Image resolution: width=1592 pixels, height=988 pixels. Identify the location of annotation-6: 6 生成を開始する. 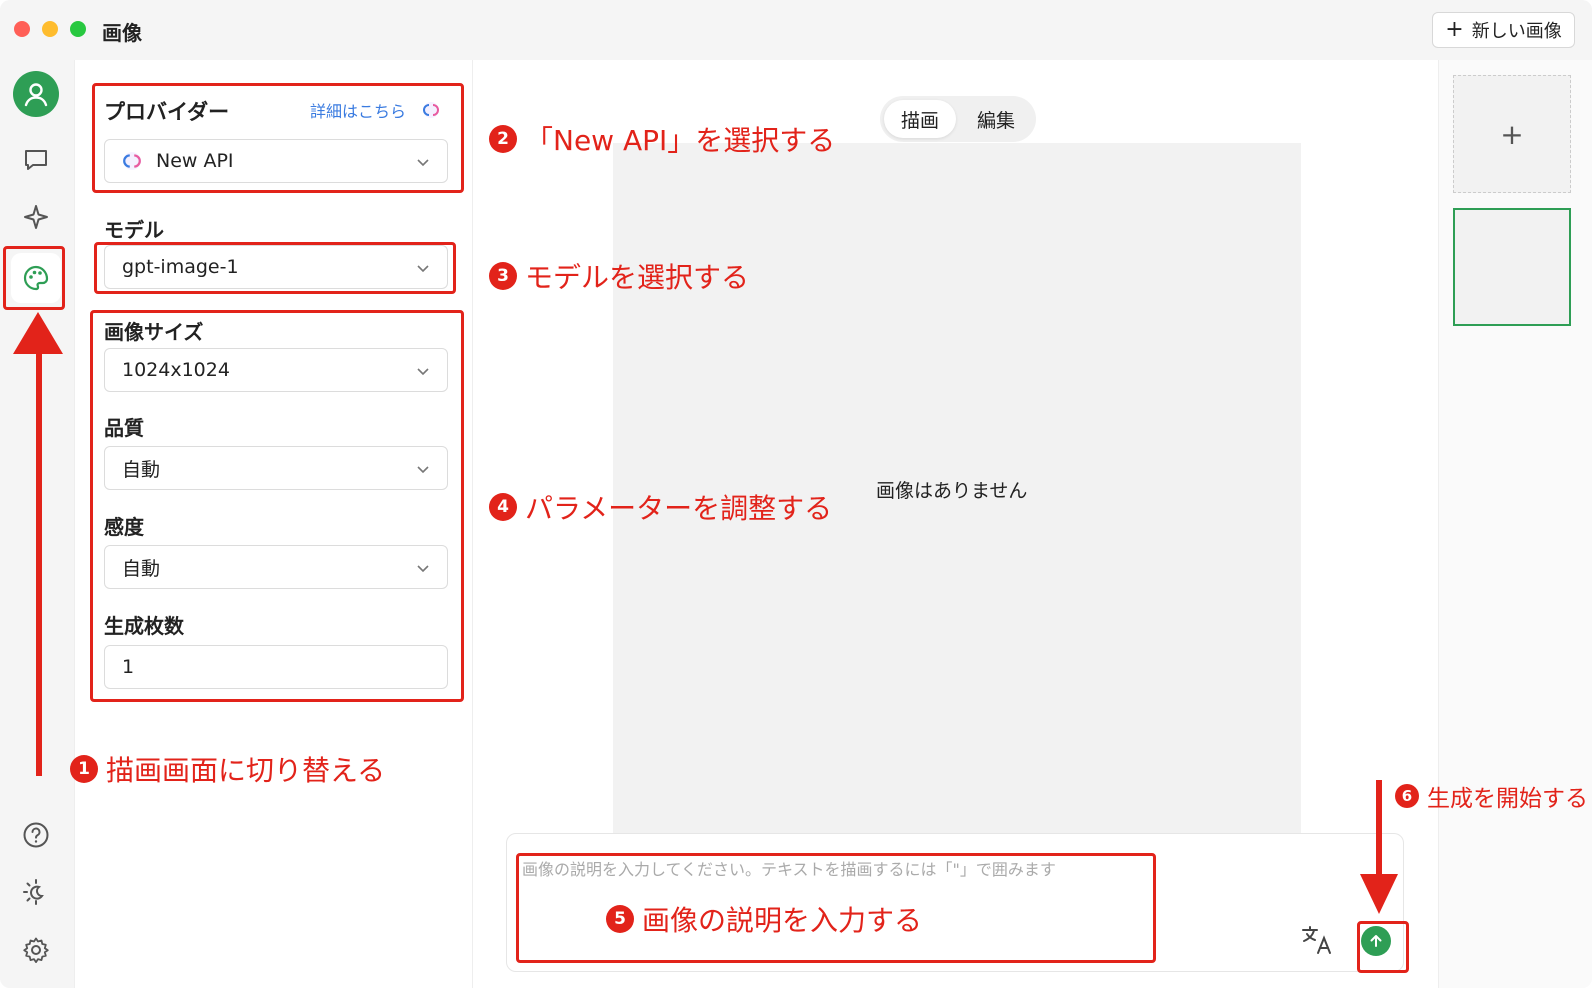
(1491, 796).